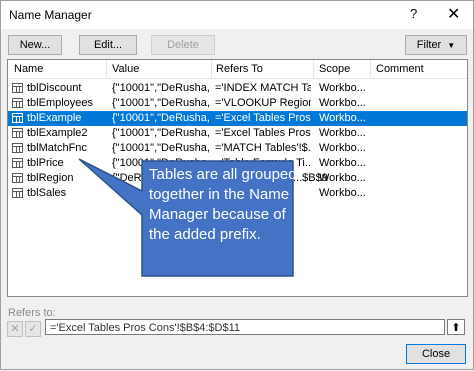 This screenshot has width=474, height=371. What do you see at coordinates (32, 313) in the screenshot?
I see `refers-to-label: Refers to:` at bounding box center [32, 313].